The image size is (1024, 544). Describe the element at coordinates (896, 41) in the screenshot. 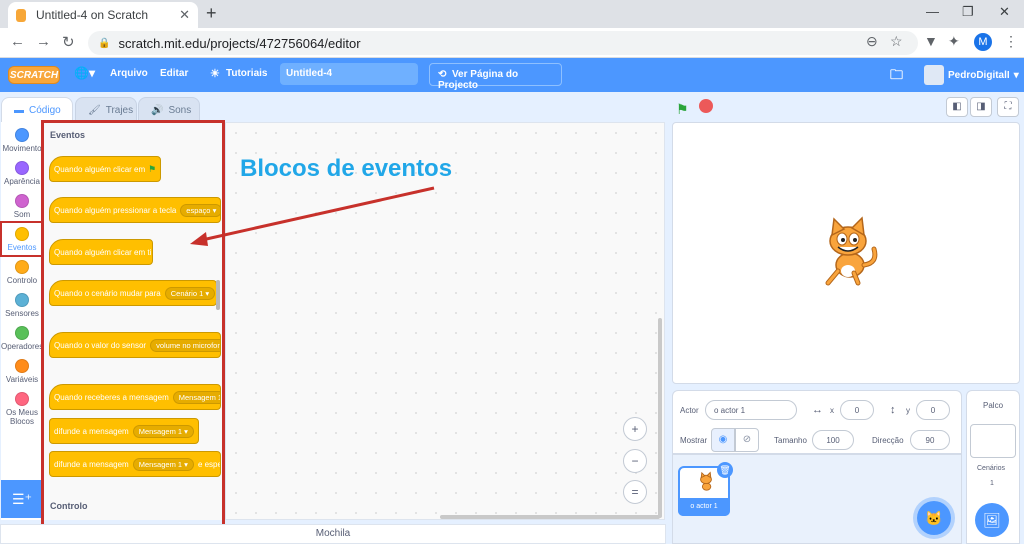

I see `bookmark-star-icon: ☆` at that location.